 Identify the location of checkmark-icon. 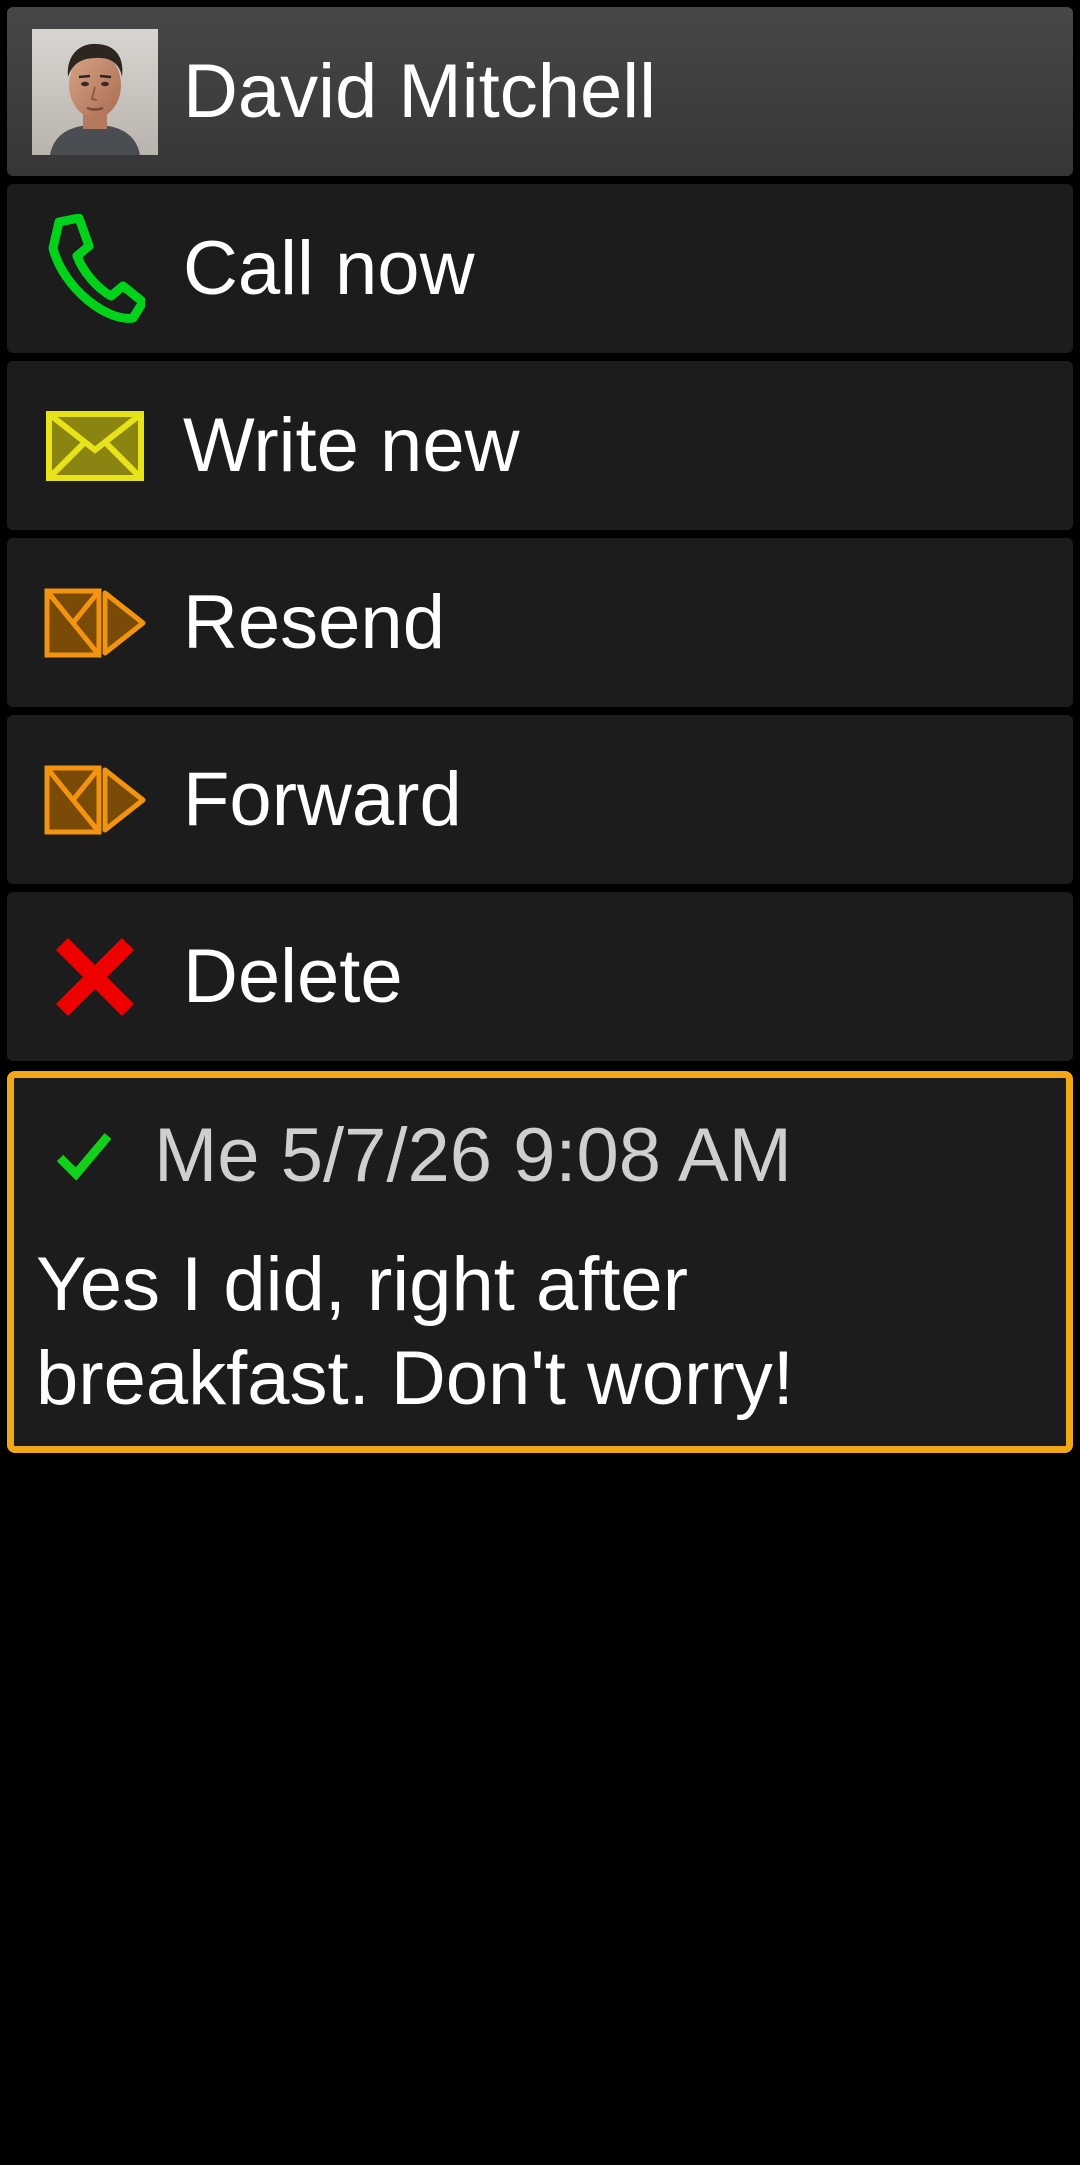
(84, 1157).